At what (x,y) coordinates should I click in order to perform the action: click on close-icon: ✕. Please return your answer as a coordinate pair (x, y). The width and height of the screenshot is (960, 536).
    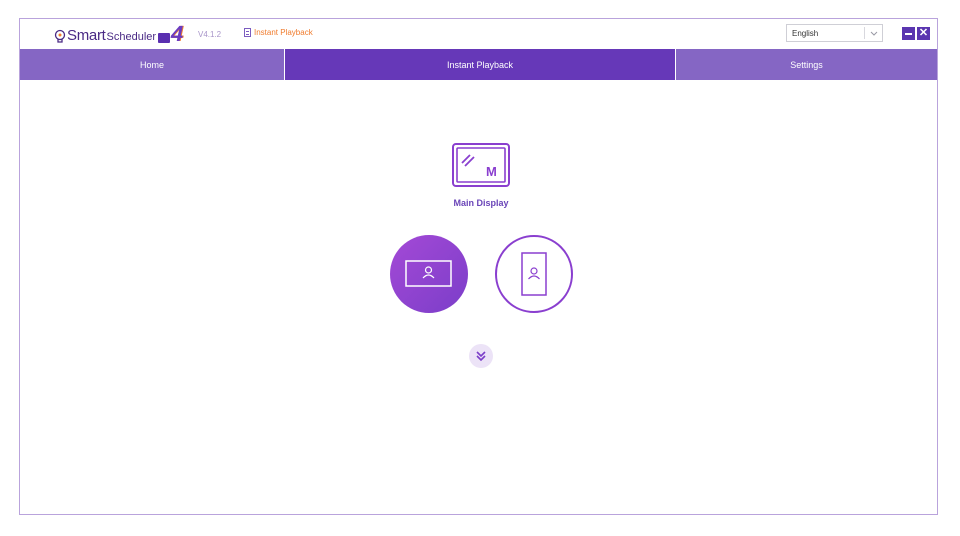
    Looking at the image, I should click on (923, 33).